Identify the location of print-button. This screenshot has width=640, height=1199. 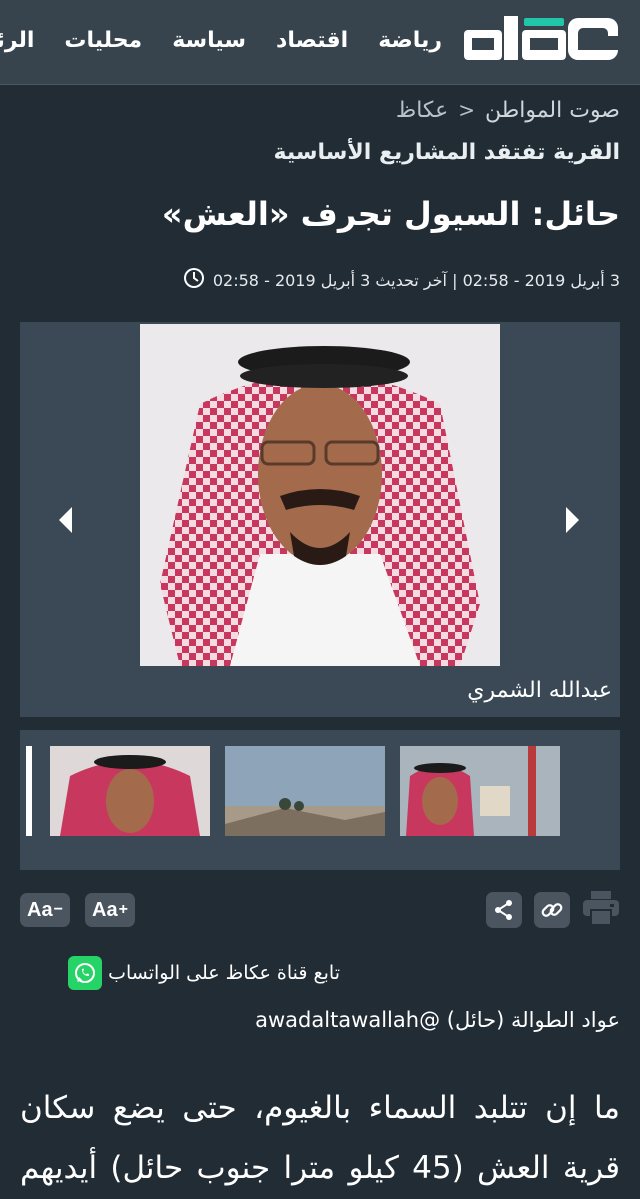
(601, 908).